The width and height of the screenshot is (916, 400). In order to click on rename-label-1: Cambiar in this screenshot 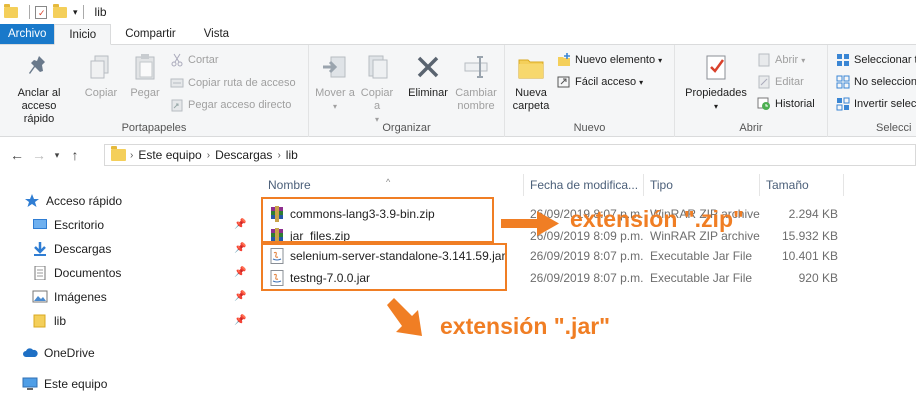, I will do `click(476, 93)`.